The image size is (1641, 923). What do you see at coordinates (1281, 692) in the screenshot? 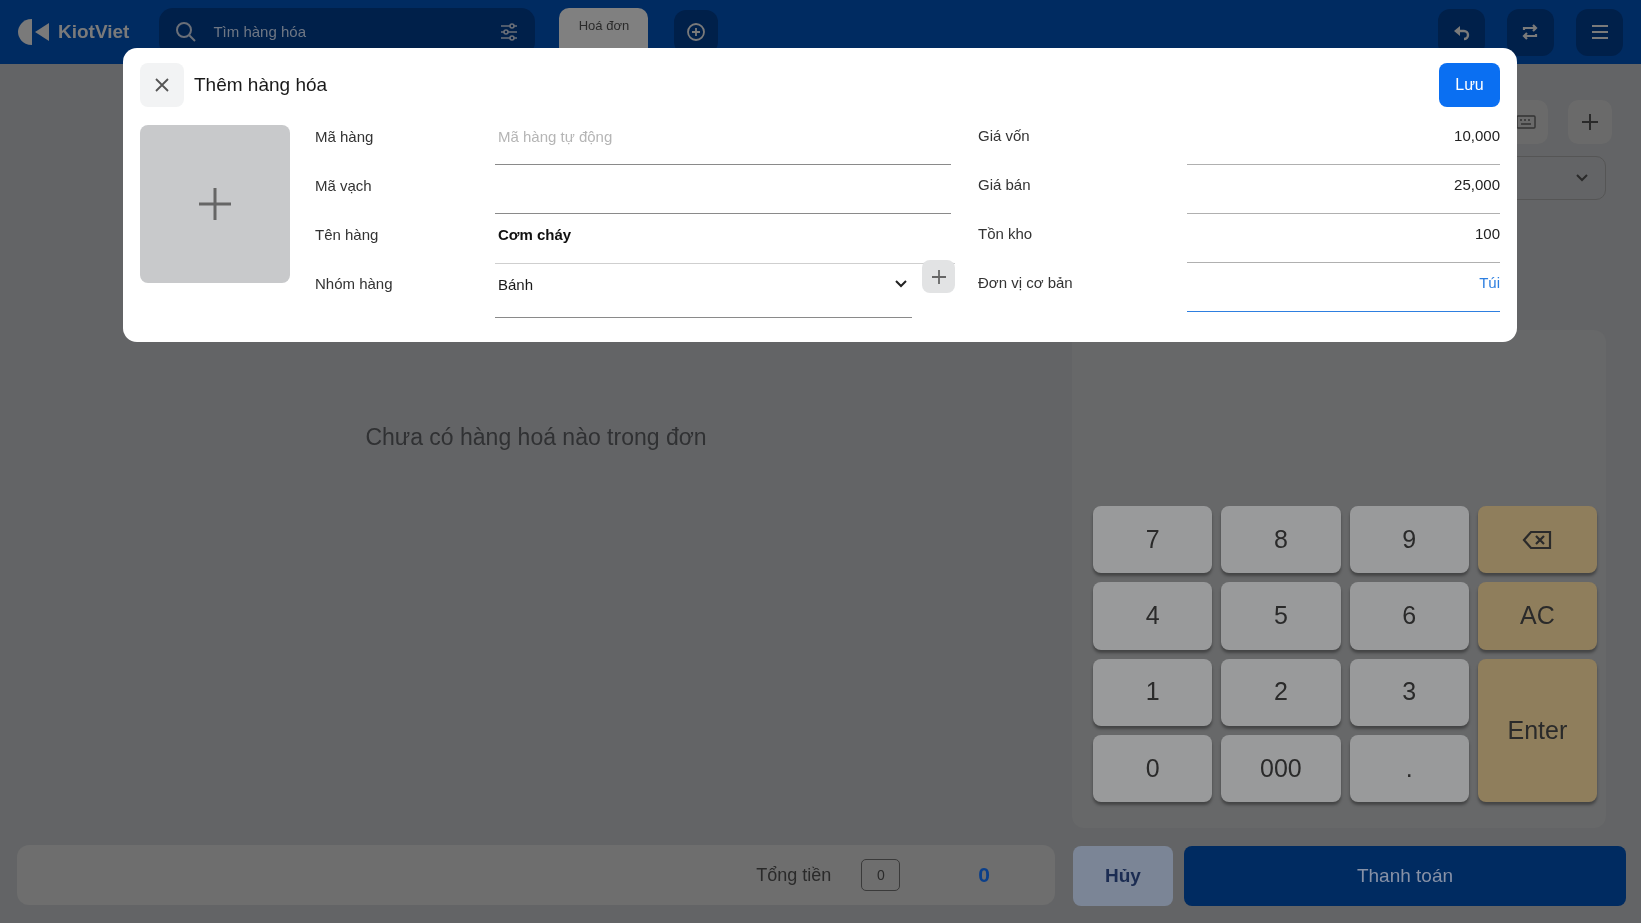
I see `keypad-key: 2` at bounding box center [1281, 692].